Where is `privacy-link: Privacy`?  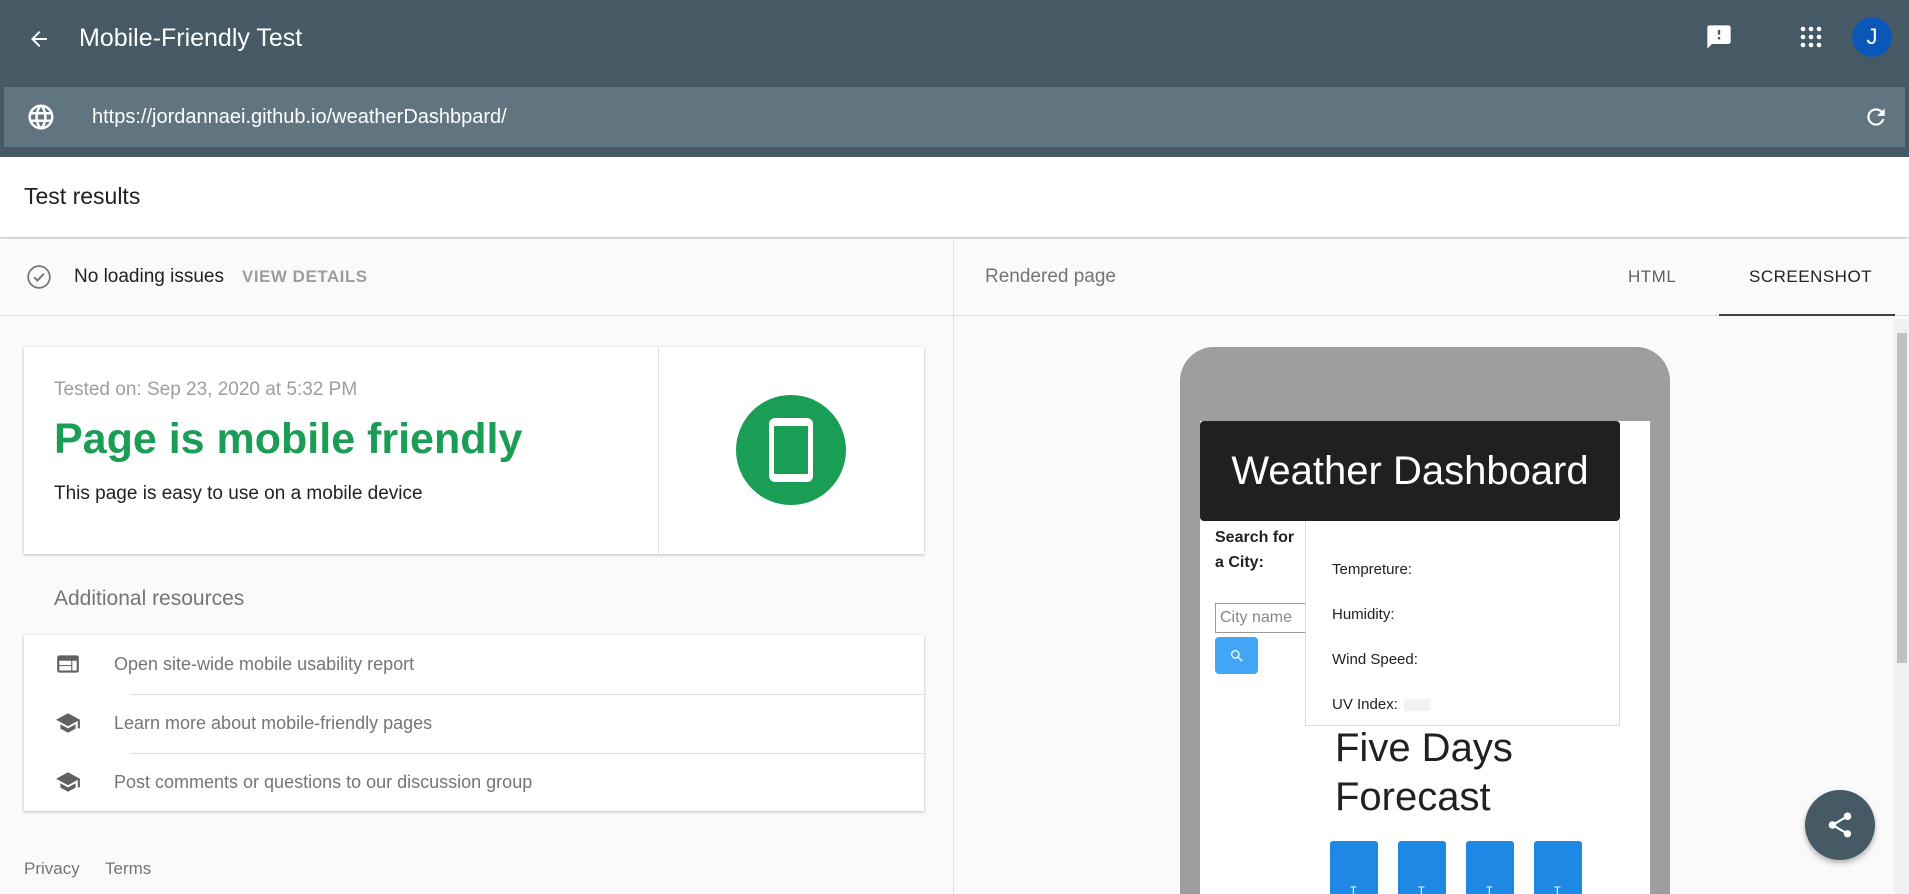 privacy-link: Privacy is located at coordinates (52, 869).